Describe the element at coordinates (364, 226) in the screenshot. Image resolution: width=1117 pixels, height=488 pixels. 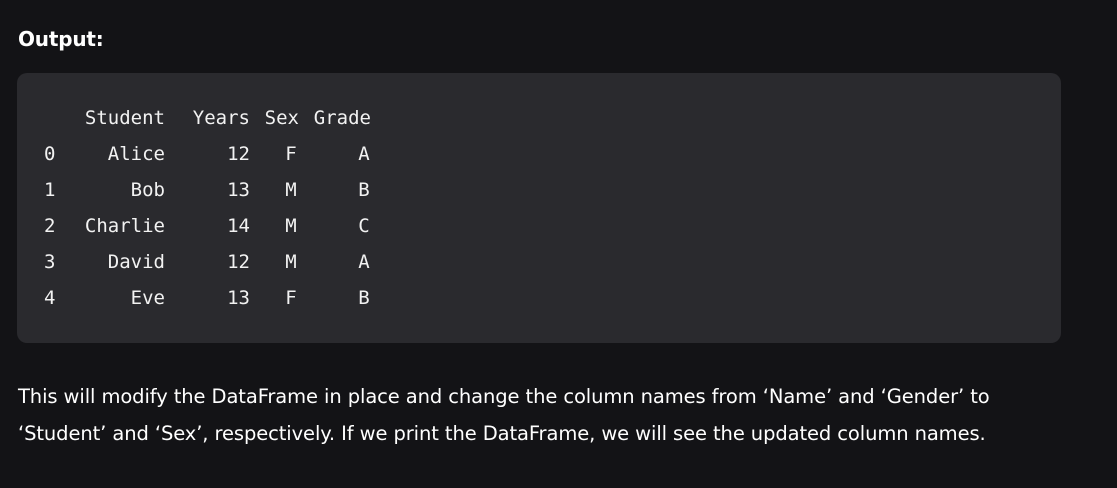
I see `grade-cell: C` at that location.